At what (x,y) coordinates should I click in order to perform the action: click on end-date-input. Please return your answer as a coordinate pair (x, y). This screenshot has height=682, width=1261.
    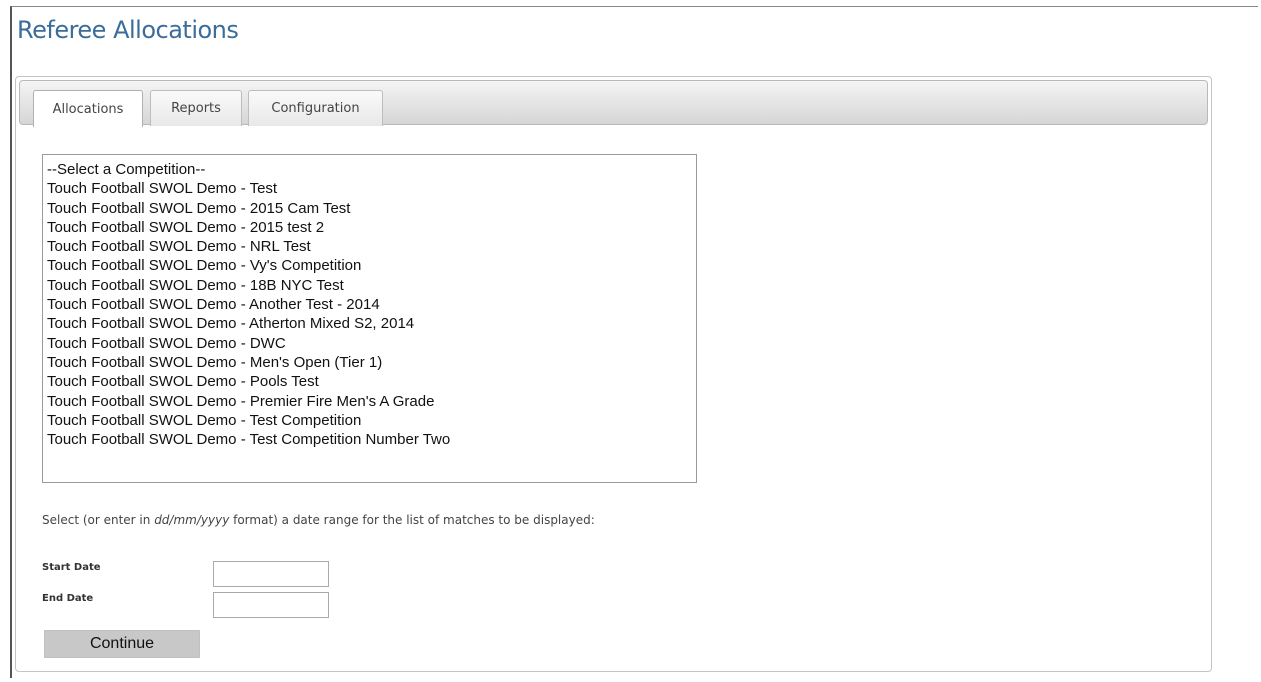
    Looking at the image, I should click on (271, 605).